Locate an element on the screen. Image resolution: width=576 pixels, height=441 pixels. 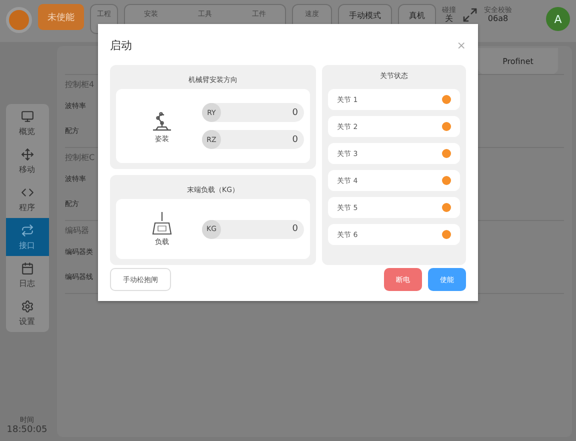
weight-icon is located at coordinates (162, 223).